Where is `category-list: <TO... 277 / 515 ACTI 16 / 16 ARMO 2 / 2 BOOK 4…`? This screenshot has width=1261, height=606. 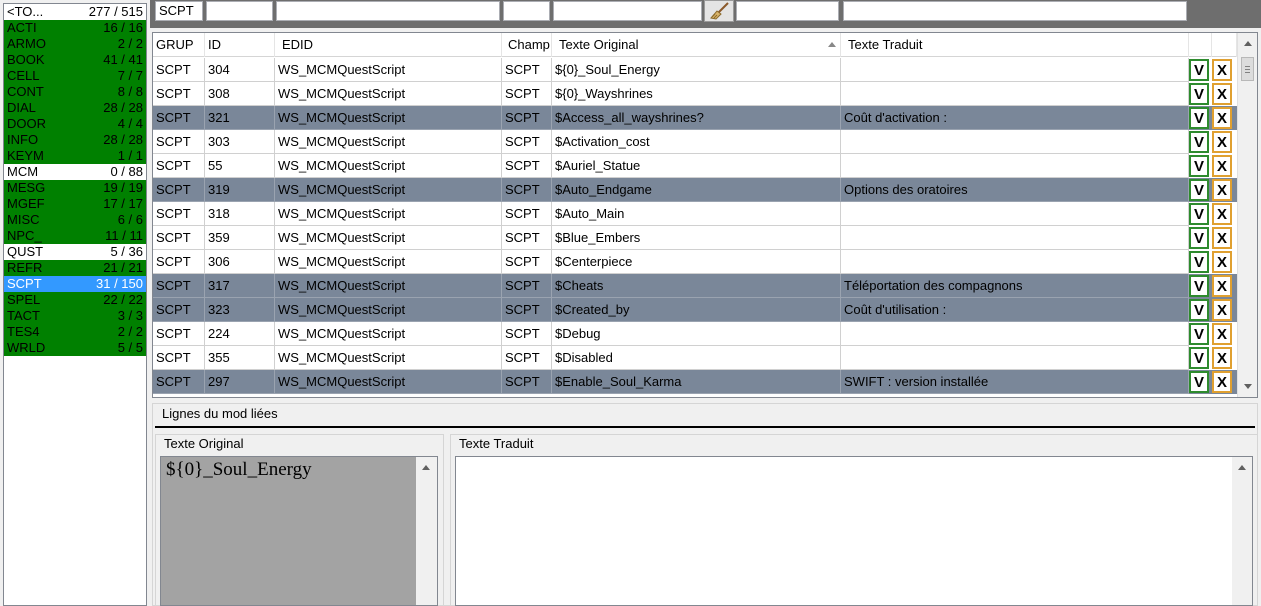
category-list: <TO... 277 / 515 ACTI 16 / 16 ARMO 2 / 2 BOOK 4… is located at coordinates (75, 304).